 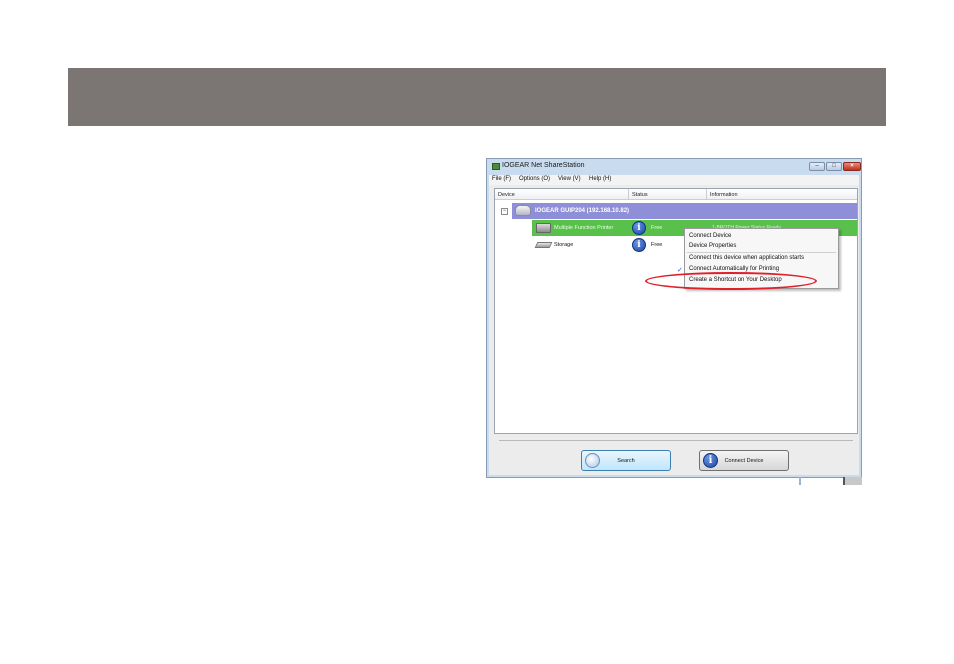 I want to click on highlight-circle, so click(x=731, y=281).